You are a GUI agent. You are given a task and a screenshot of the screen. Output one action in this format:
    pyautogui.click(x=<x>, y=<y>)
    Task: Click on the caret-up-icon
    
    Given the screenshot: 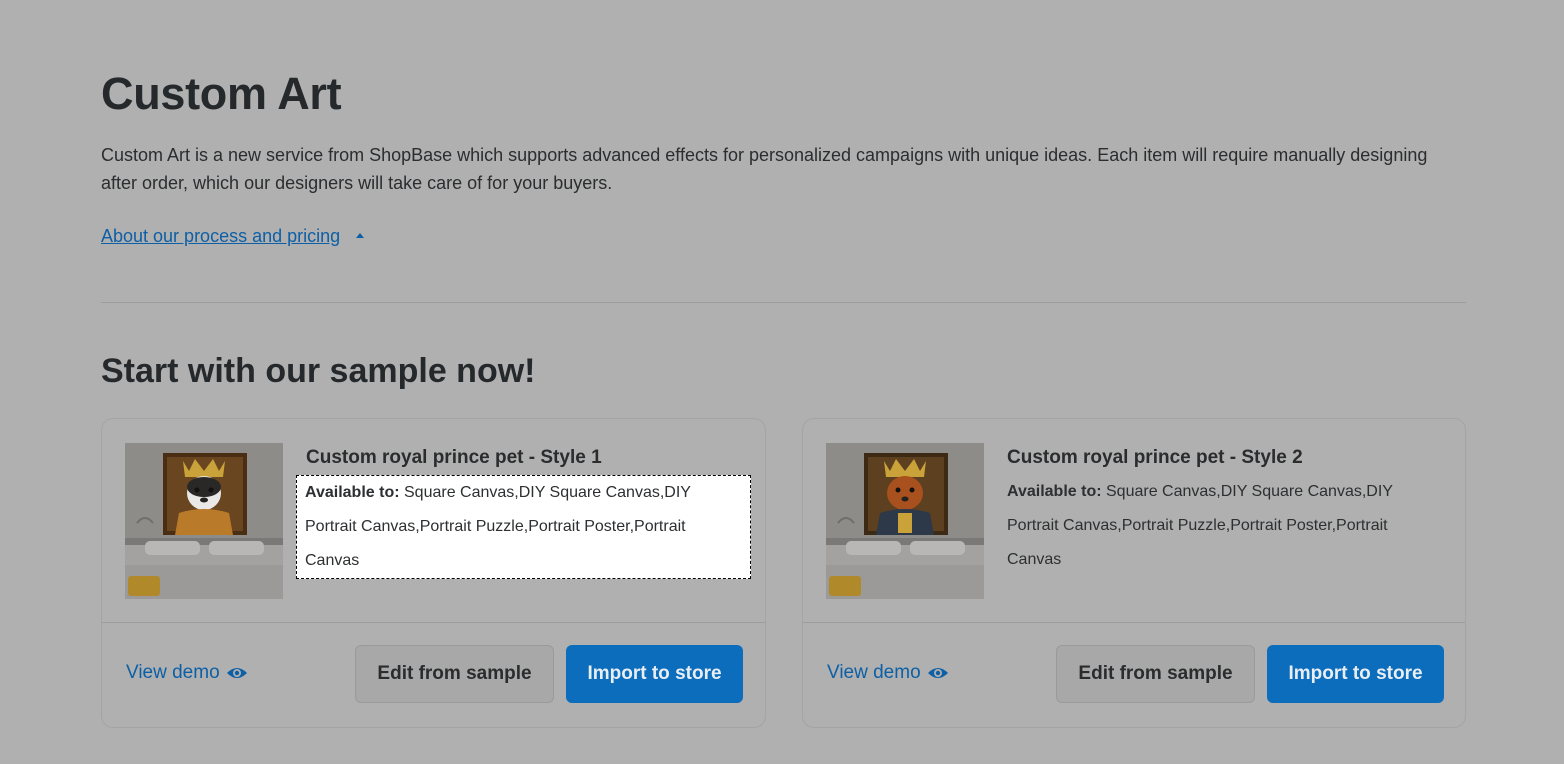 What is the action you would take?
    pyautogui.click(x=360, y=235)
    